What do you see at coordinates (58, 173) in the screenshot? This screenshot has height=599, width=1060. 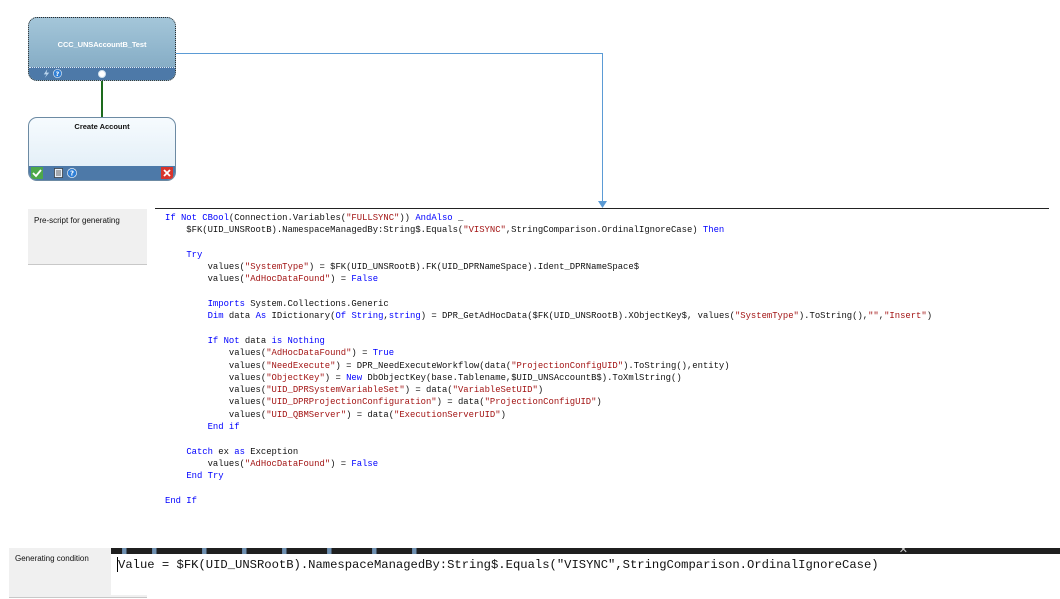 I see `document-icon` at bounding box center [58, 173].